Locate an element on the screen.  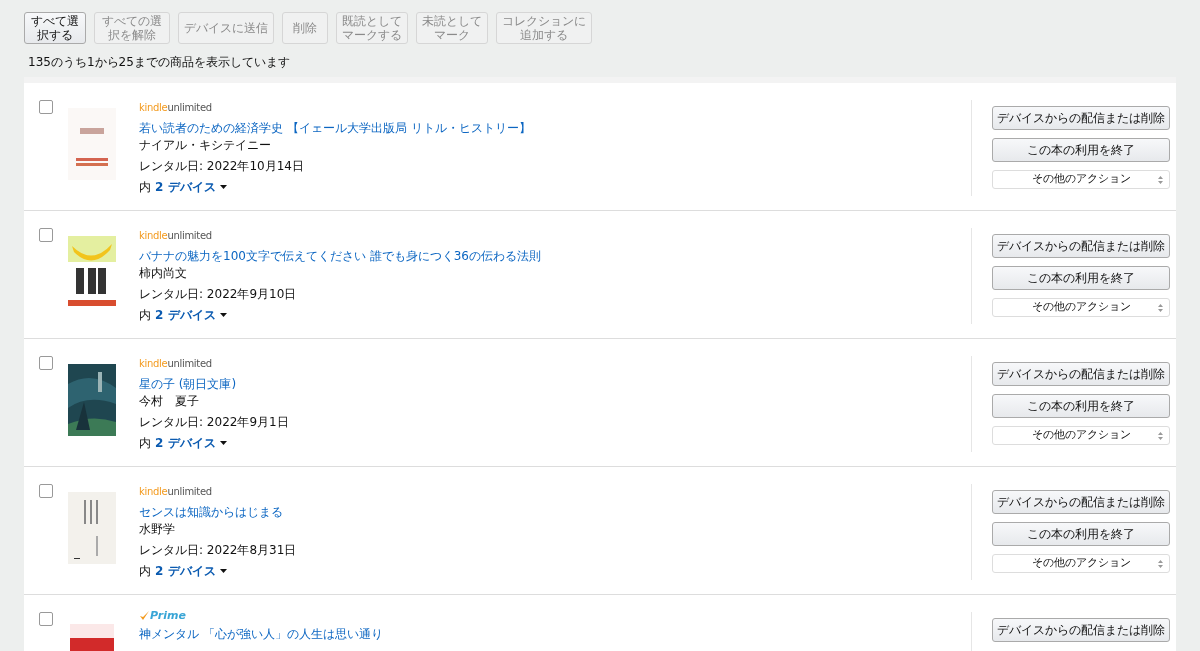
author-text: 今村 夏子 is located at coordinates (169, 401).